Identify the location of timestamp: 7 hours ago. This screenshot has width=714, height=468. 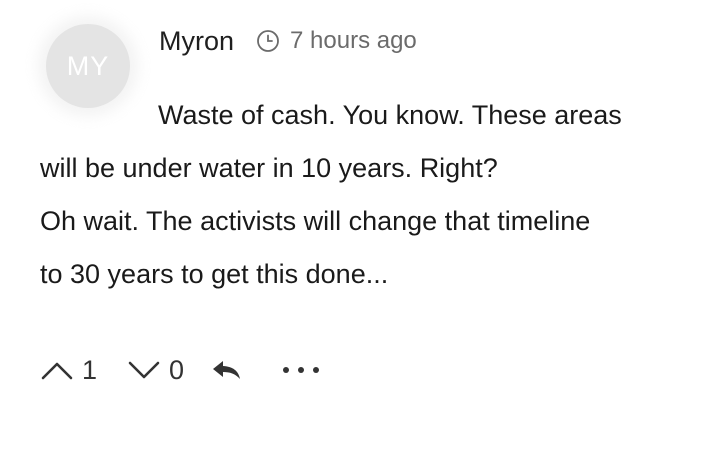
(353, 40).